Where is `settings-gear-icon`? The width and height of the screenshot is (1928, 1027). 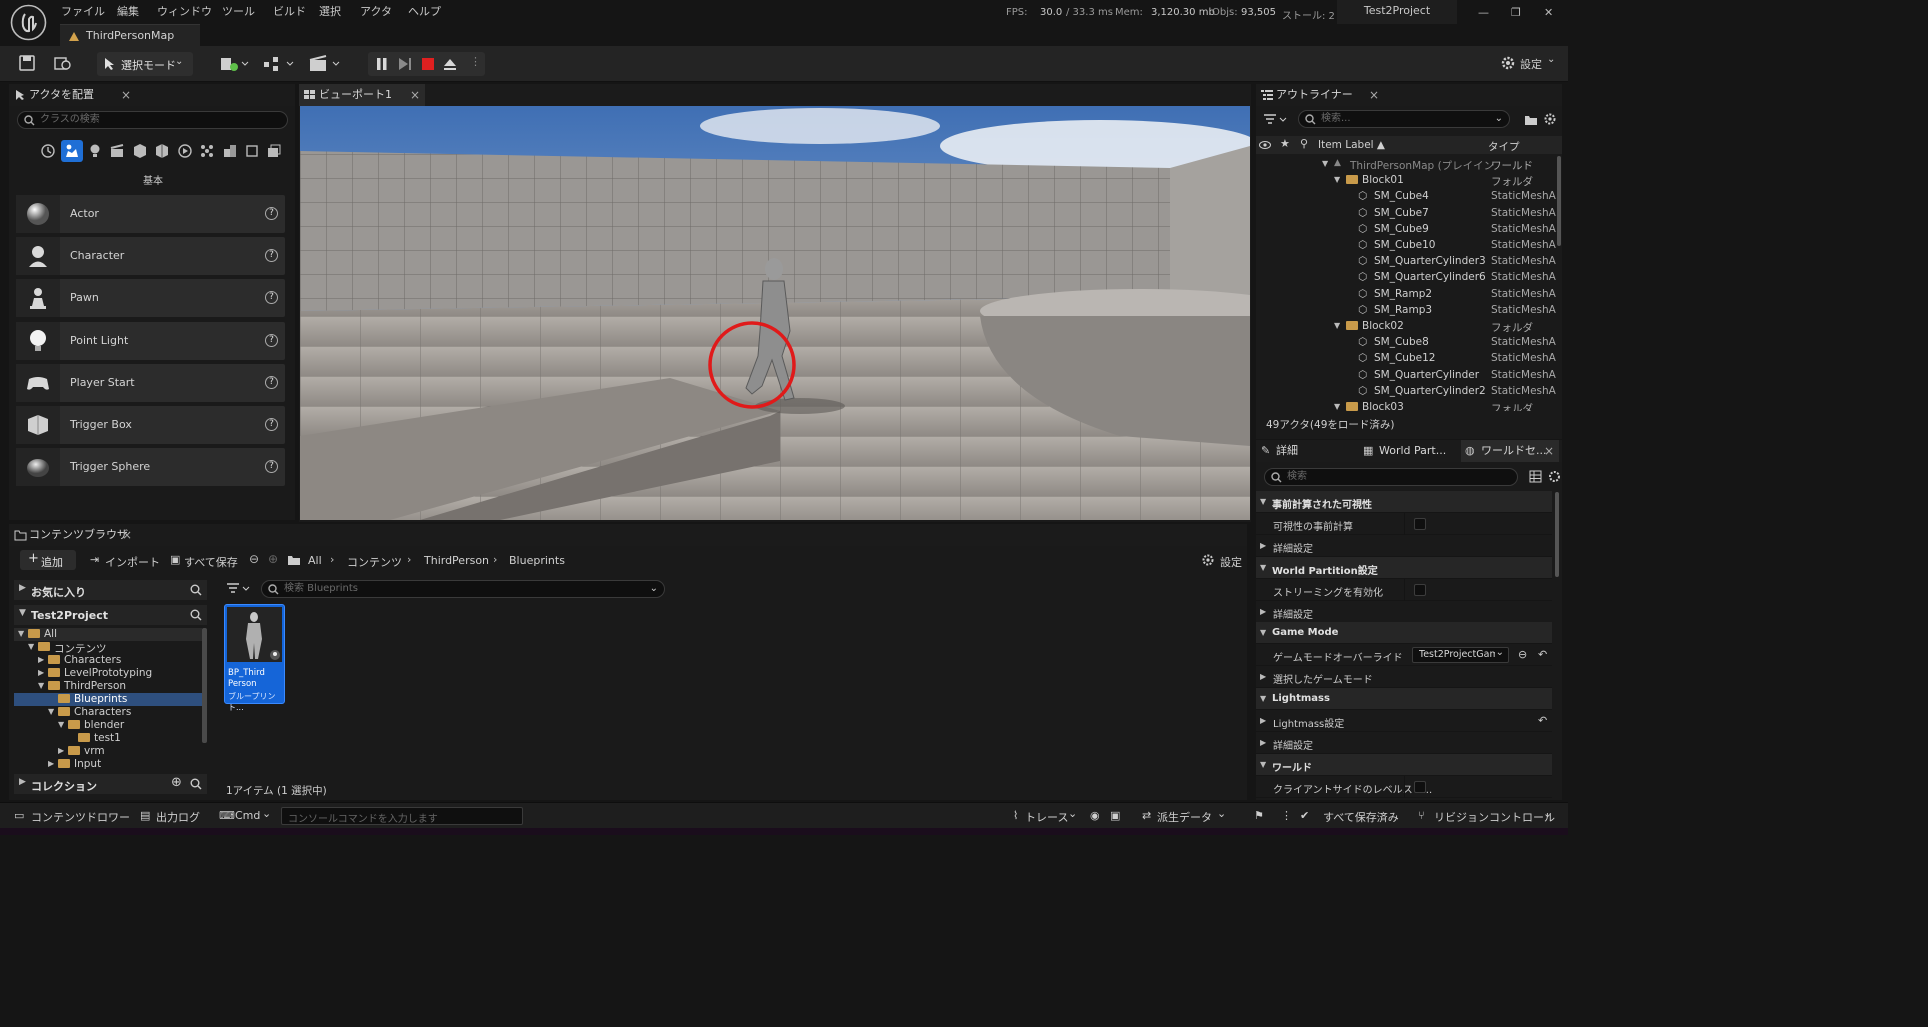 settings-gear-icon is located at coordinates (1508, 63).